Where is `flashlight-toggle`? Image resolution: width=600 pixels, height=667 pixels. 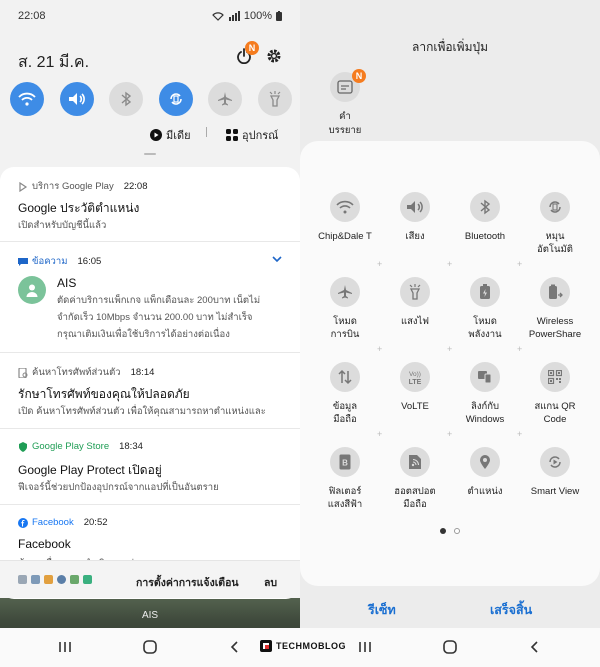 flashlight-toggle is located at coordinates (274, 99).